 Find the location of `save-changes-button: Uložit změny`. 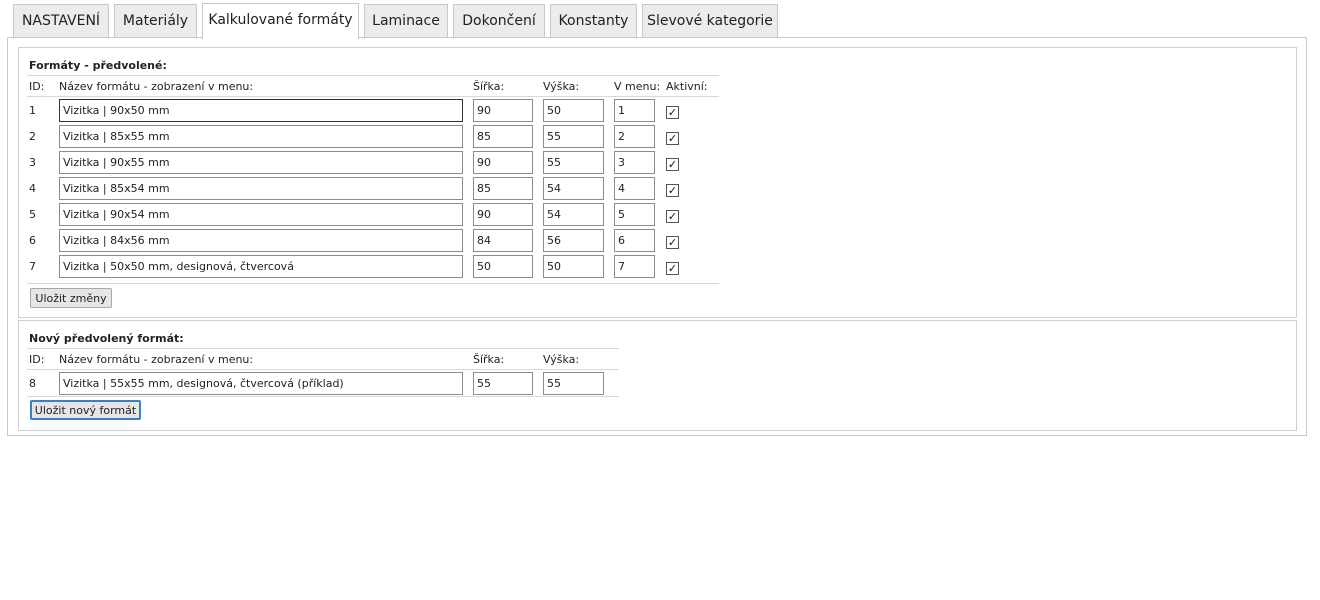

save-changes-button: Uložit změny is located at coordinates (71, 298).